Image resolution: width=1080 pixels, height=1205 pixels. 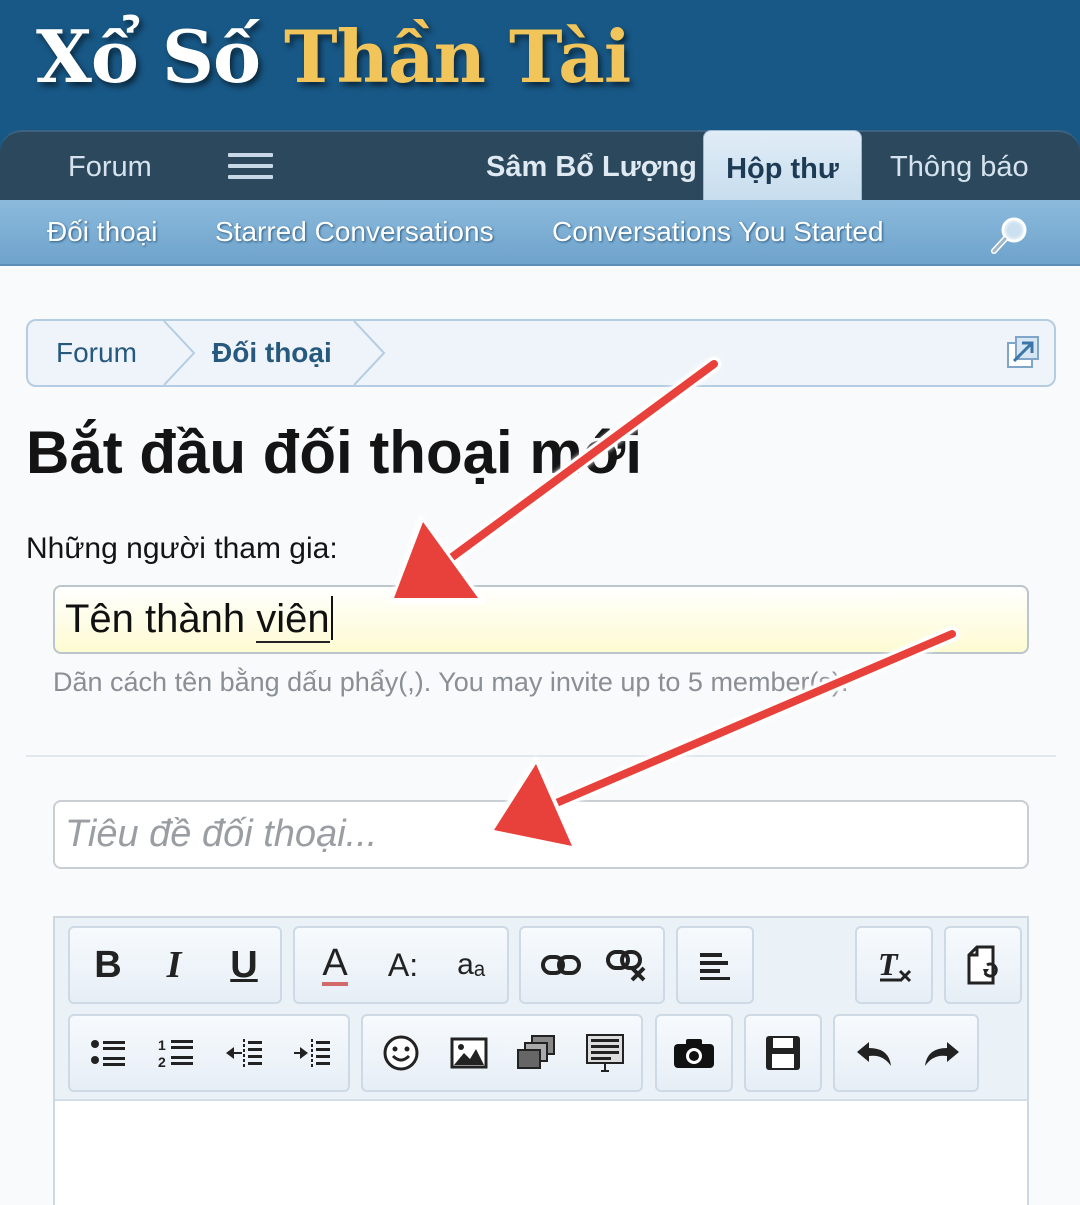 What do you see at coordinates (110, 167) in the screenshot?
I see `nav-forum: Forum` at bounding box center [110, 167].